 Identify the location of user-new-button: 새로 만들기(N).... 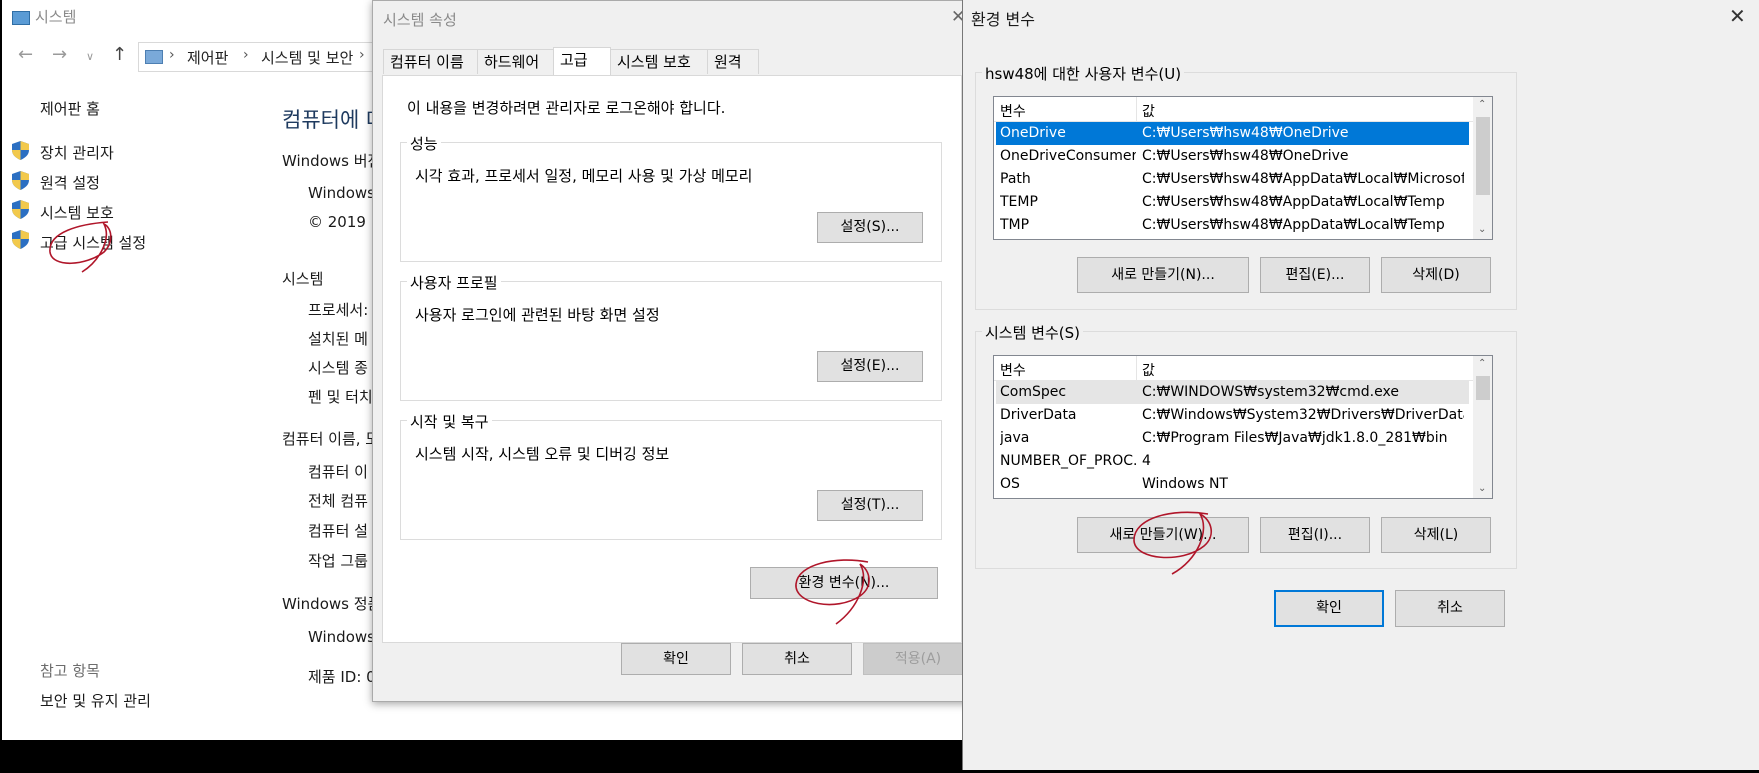
(1163, 275).